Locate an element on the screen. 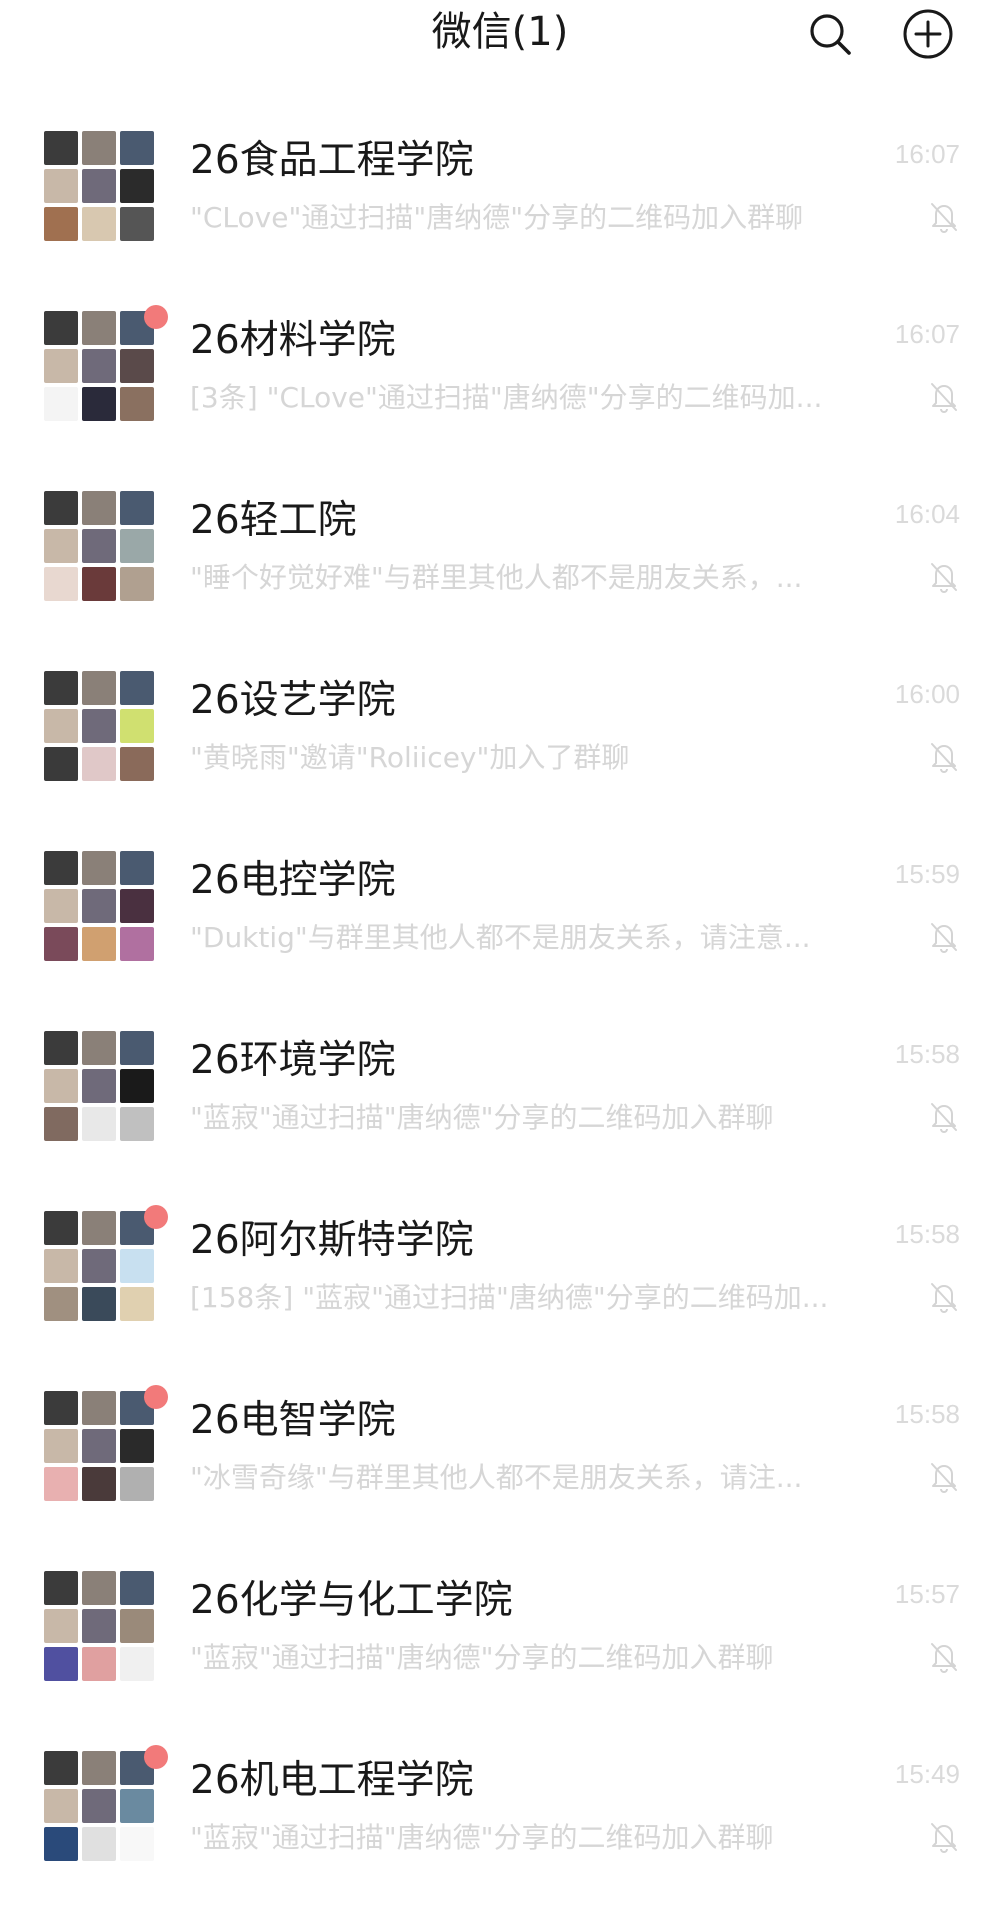  chat-name: 26化学与化工学院 is located at coordinates (351, 1600).